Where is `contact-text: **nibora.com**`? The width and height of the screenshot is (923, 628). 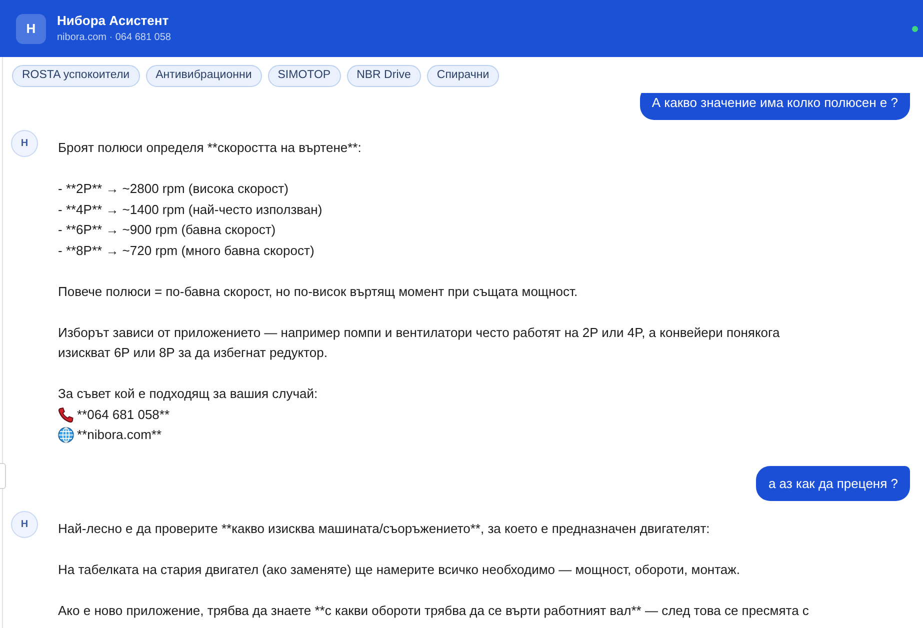
contact-text: **nibora.com** is located at coordinates (119, 435).